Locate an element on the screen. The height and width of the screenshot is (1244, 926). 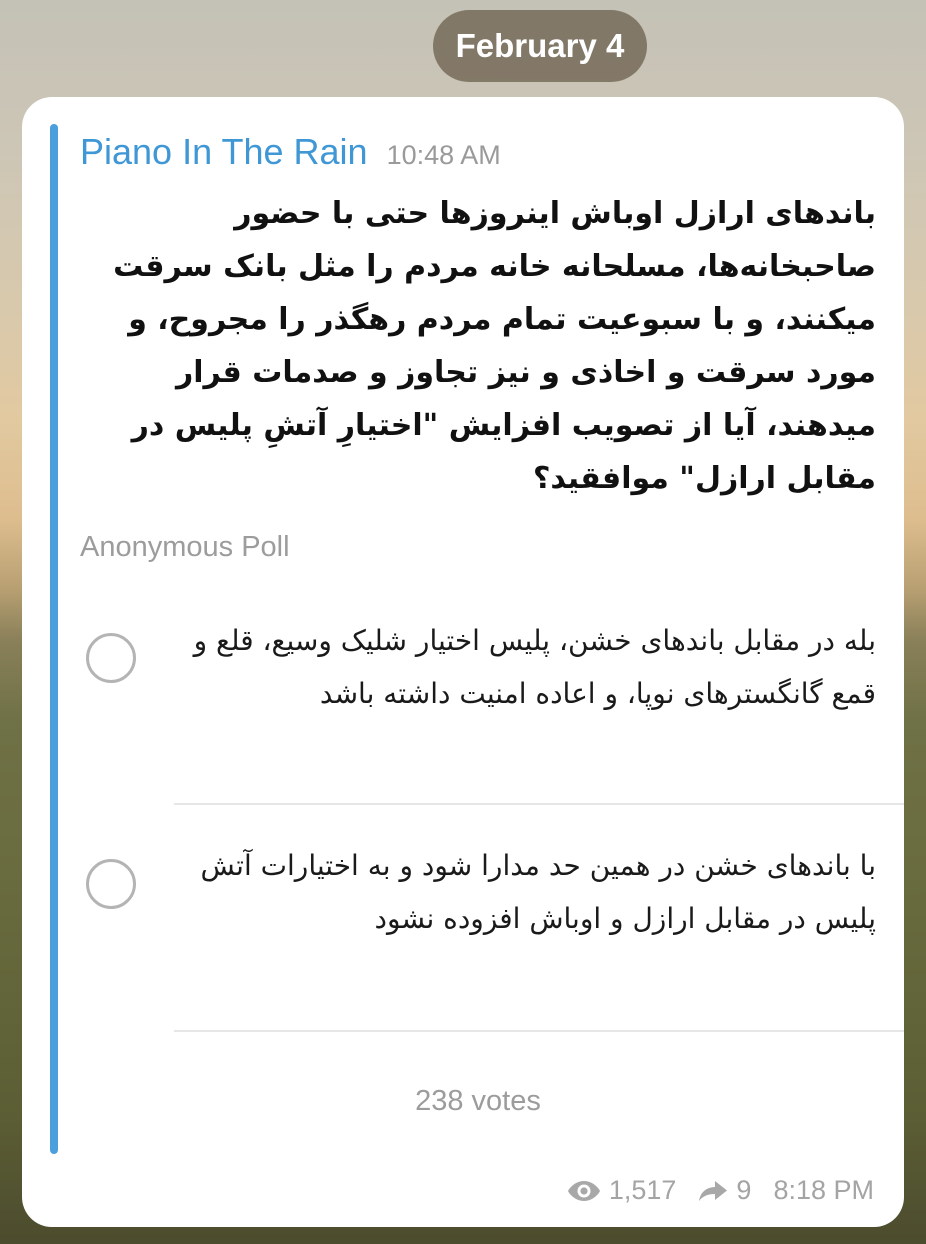
message-time: 10:48 AM is located at coordinates (443, 155).